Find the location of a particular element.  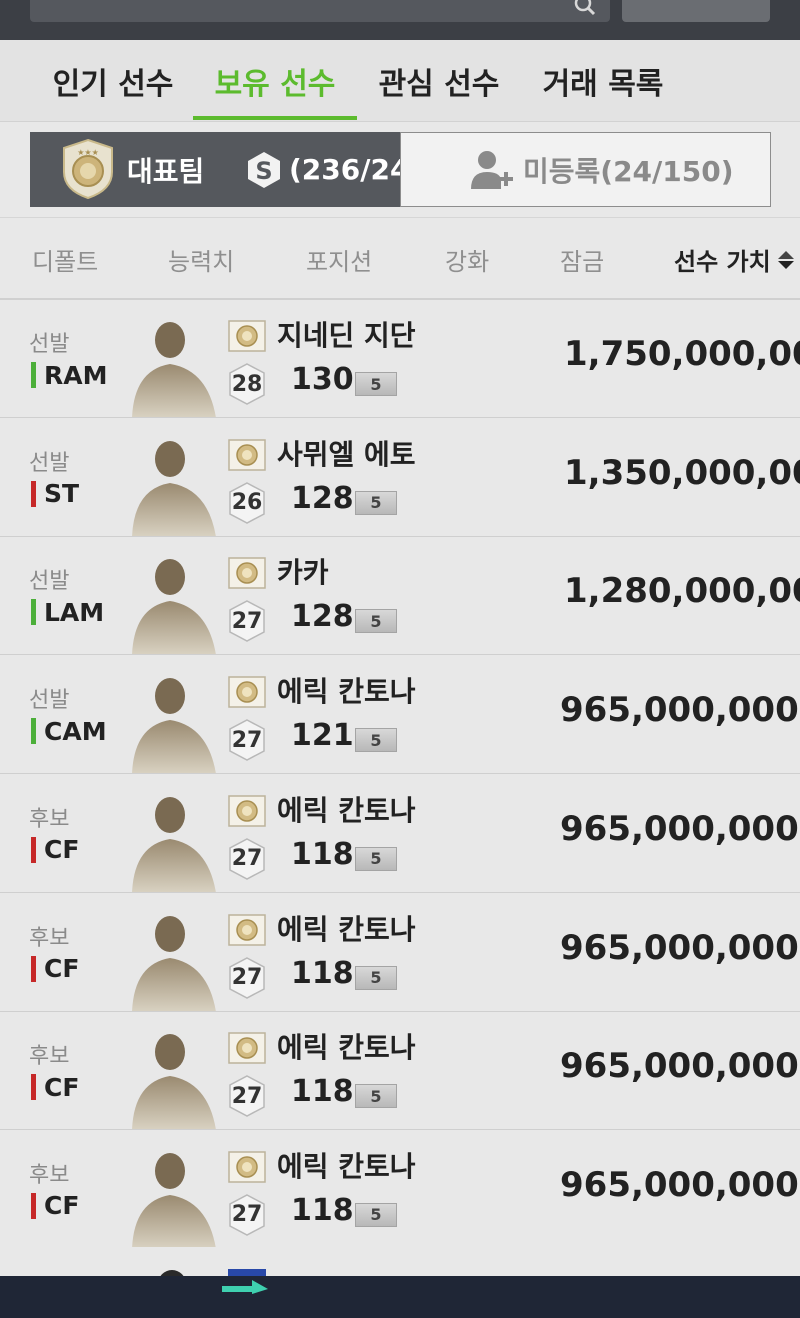

unregistered-button: 미등록(24/150) is located at coordinates (585, 169).